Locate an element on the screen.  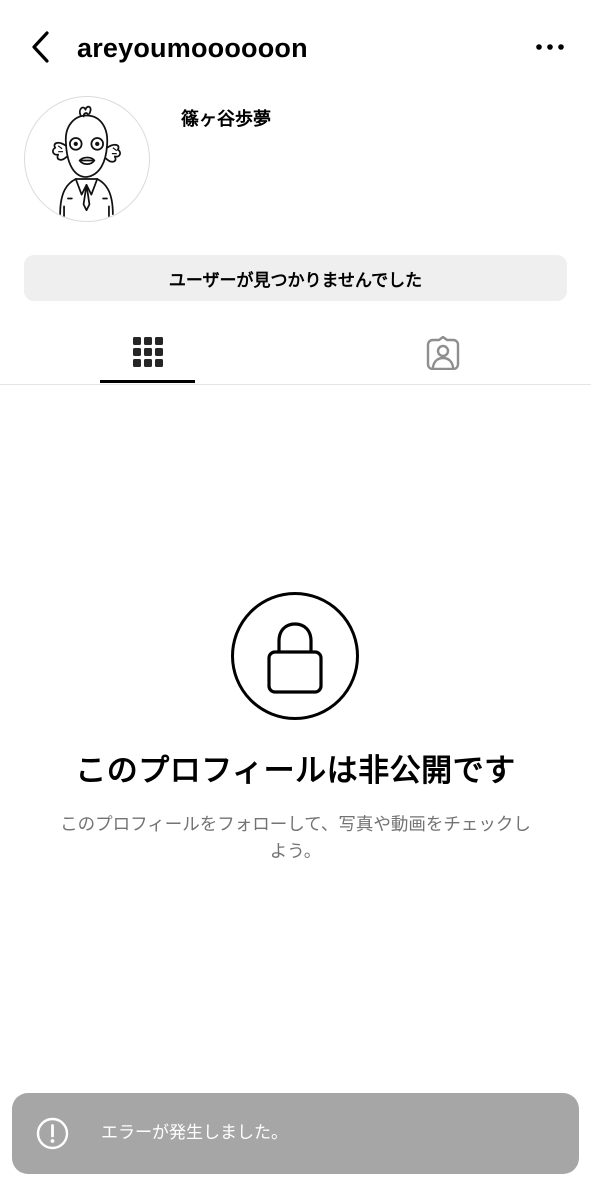
lock-icon is located at coordinates (295, 658).